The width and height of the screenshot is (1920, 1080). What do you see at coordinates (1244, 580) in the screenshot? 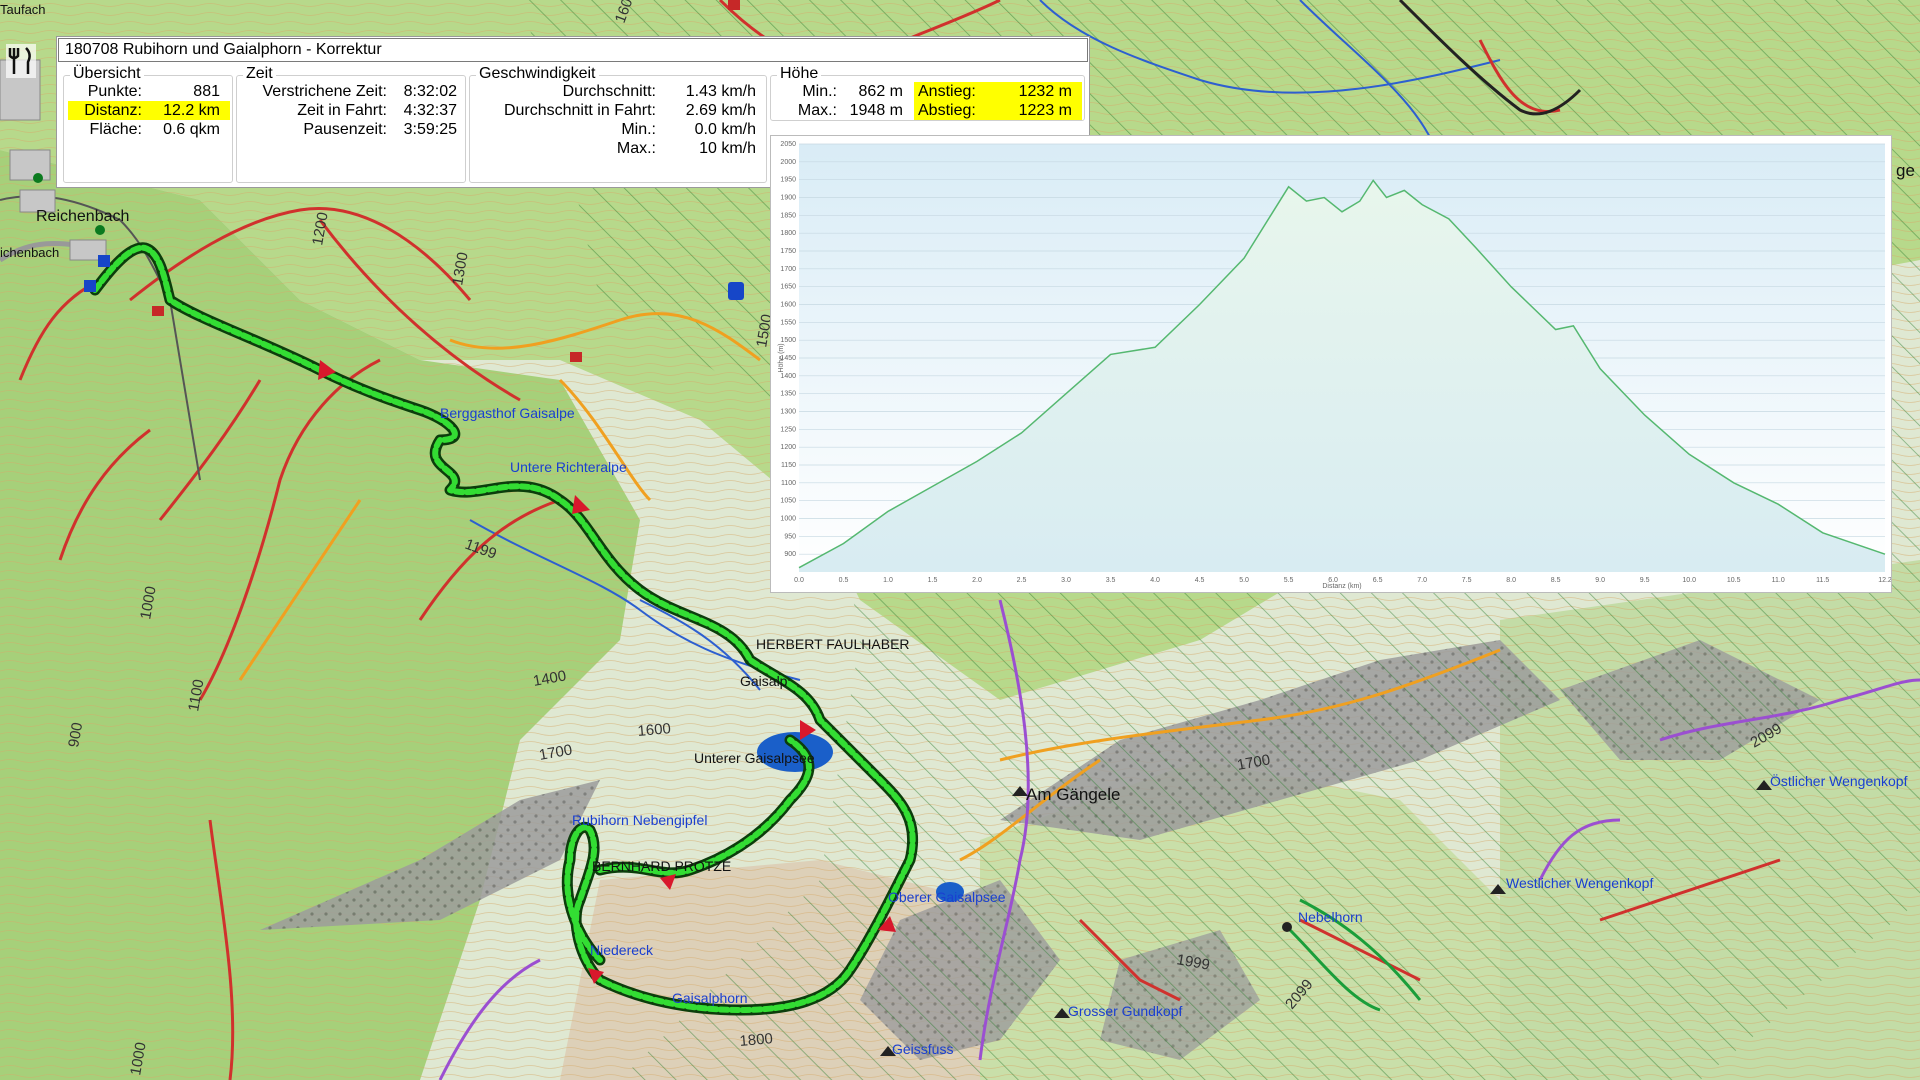
I see `x-tick-label: 5.0` at bounding box center [1244, 580].